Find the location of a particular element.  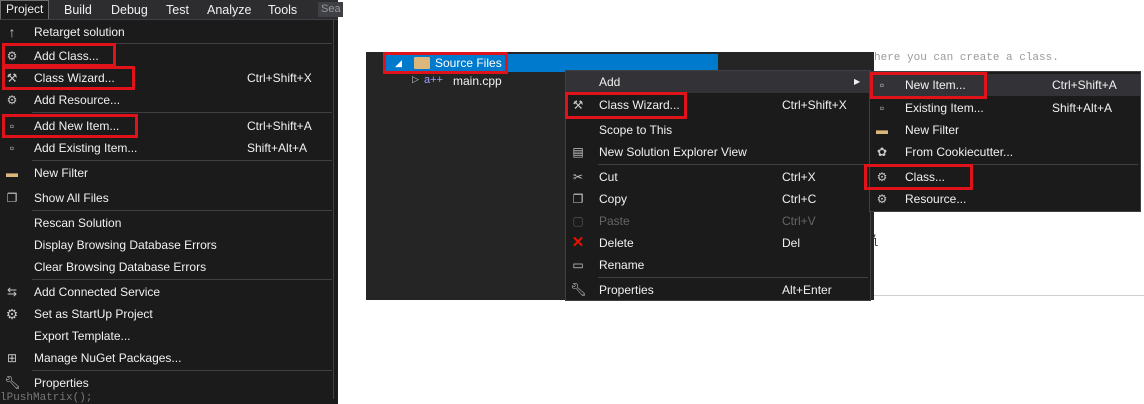

menu-item-display-browsing-errors: Display Browsing Database Errors is located at coordinates (168, 245).